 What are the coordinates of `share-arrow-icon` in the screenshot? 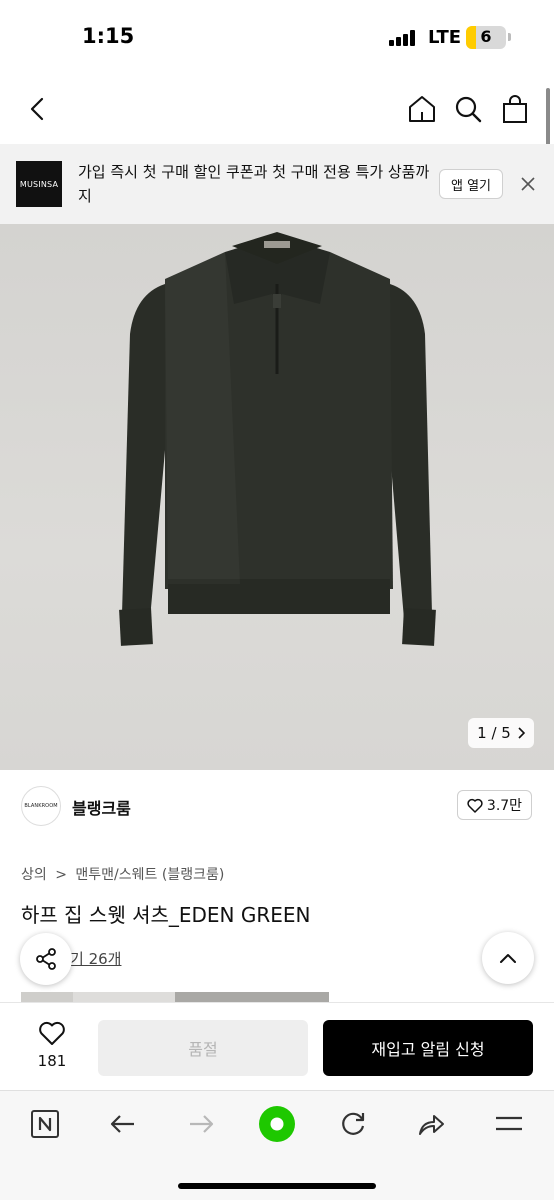 It's located at (431, 1124).